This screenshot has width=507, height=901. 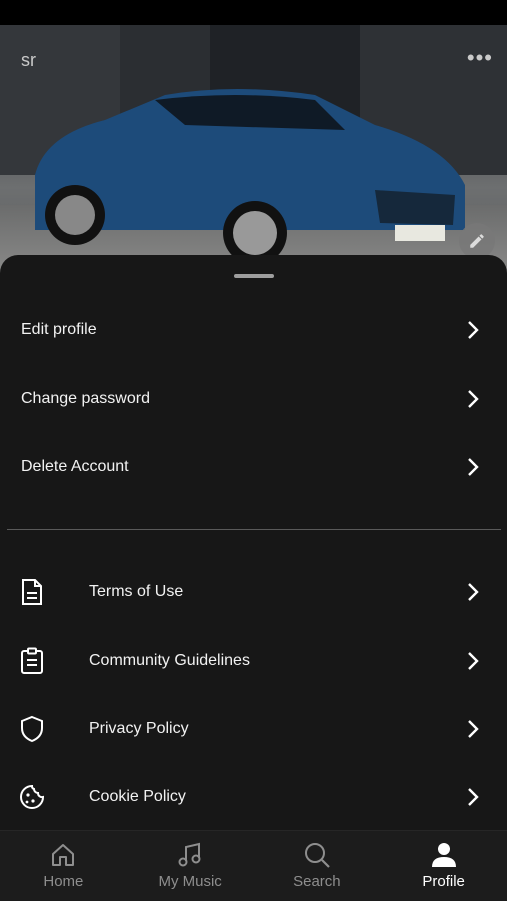 I want to click on menu-item-label: Delete Account, so click(x=75, y=466).